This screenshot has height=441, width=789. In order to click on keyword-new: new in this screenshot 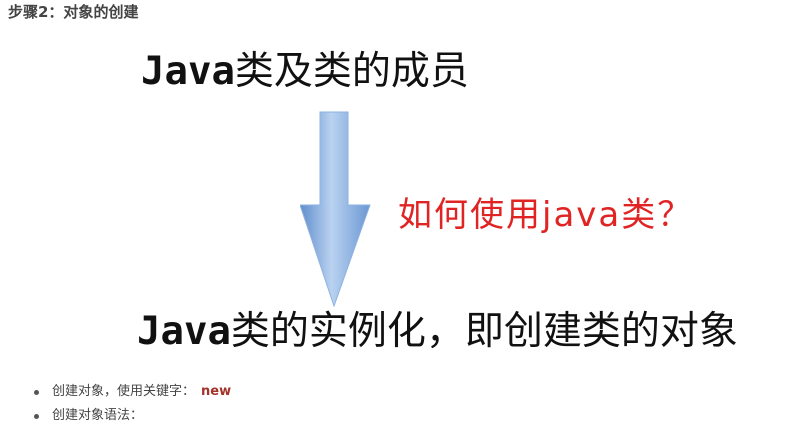, I will do `click(216, 391)`.